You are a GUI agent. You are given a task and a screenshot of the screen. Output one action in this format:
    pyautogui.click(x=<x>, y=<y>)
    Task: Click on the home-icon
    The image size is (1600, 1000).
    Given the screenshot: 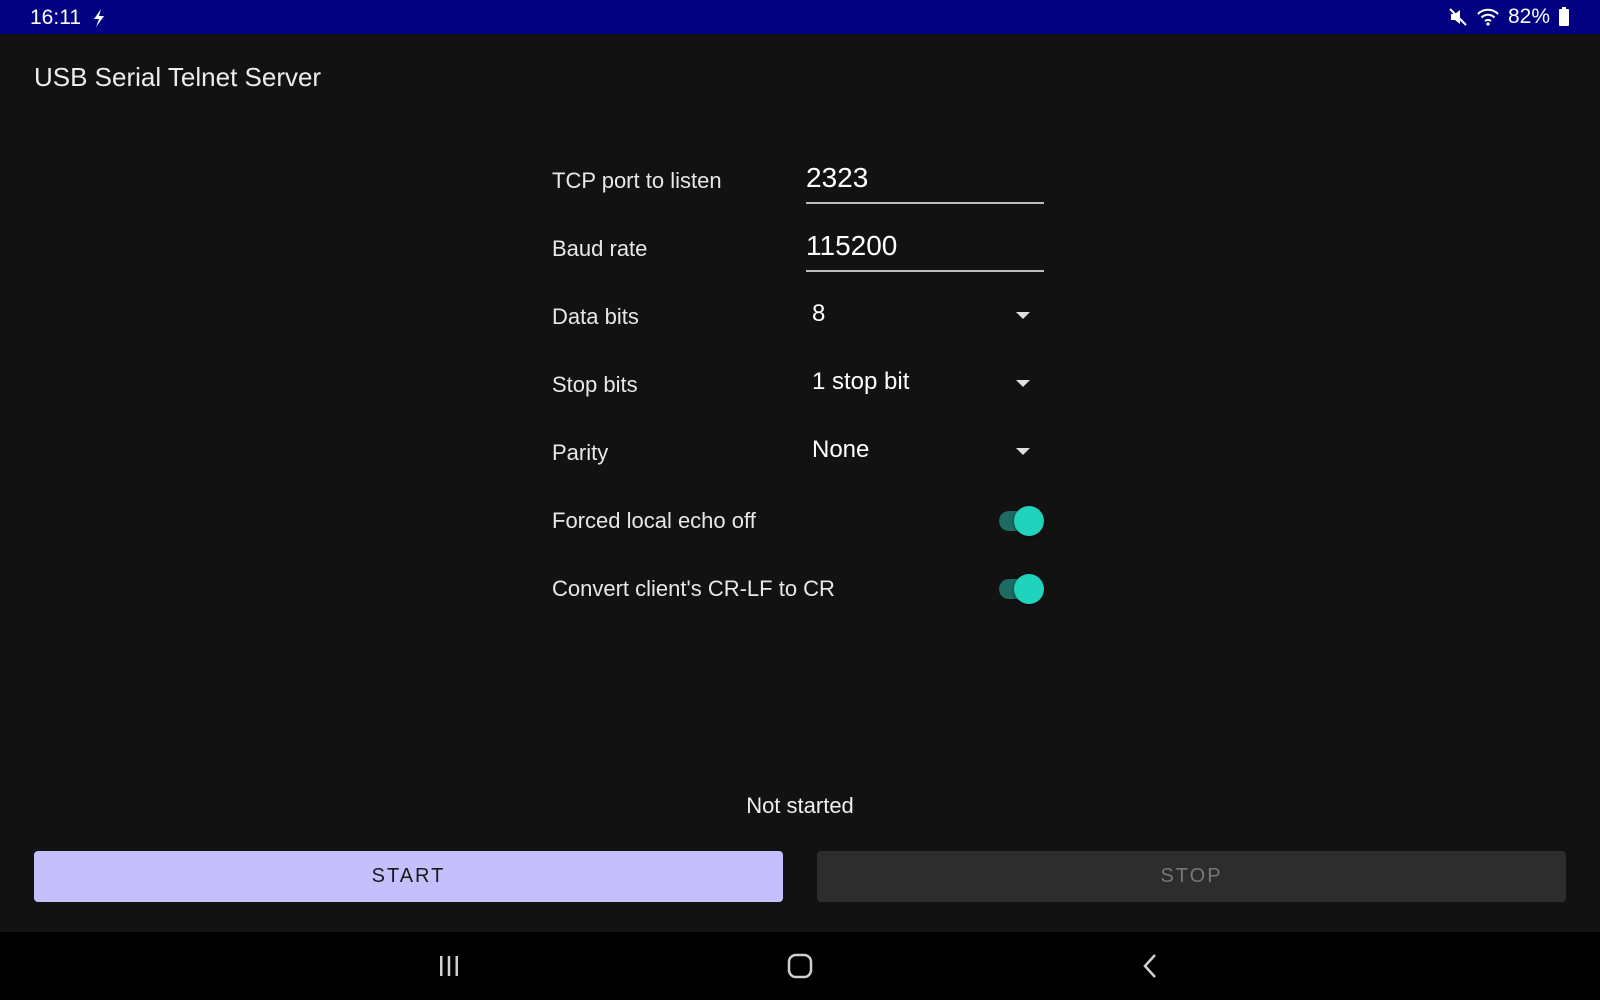 What is the action you would take?
    pyautogui.click(x=800, y=966)
    